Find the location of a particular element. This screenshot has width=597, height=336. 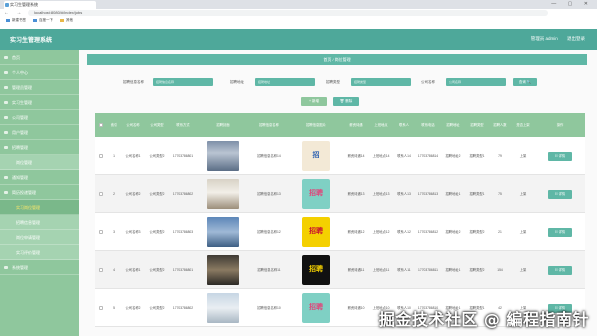

filter-type-input: 招聘类型 is located at coordinates (381, 82).